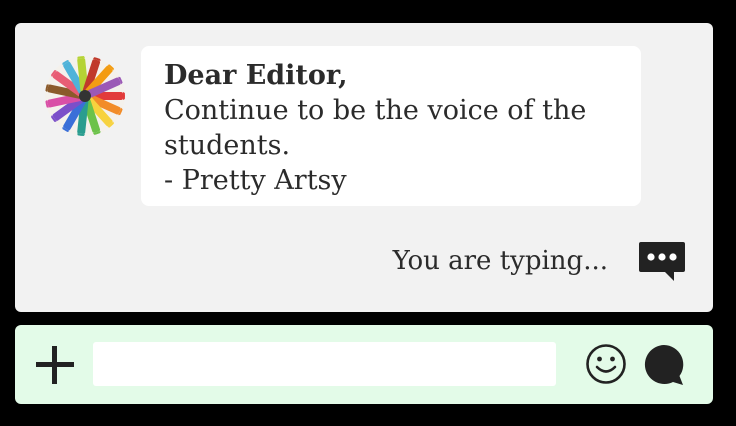 The width and height of the screenshot is (736, 426). I want to click on avatar, so click(85, 96).